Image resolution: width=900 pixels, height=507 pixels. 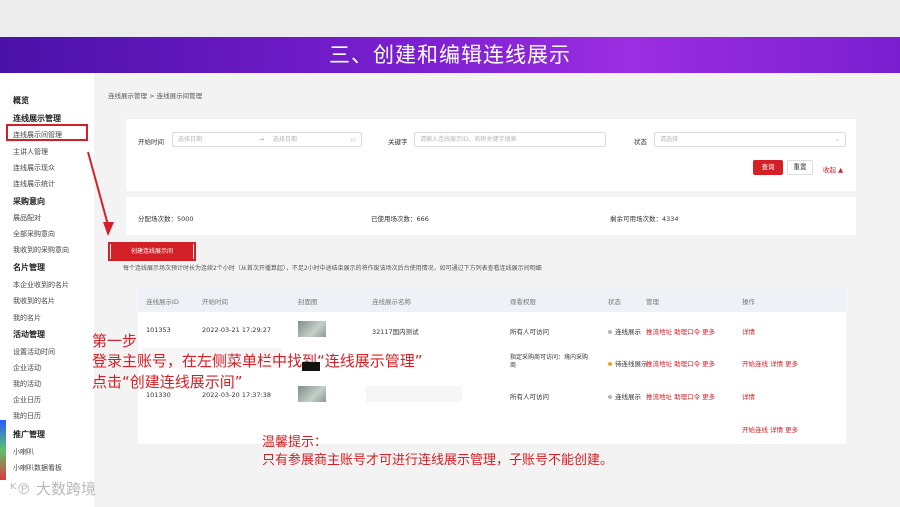 What do you see at coordinates (27, 400) in the screenshot?
I see `sidebar-item-company-calendar: 企业日历` at bounding box center [27, 400].